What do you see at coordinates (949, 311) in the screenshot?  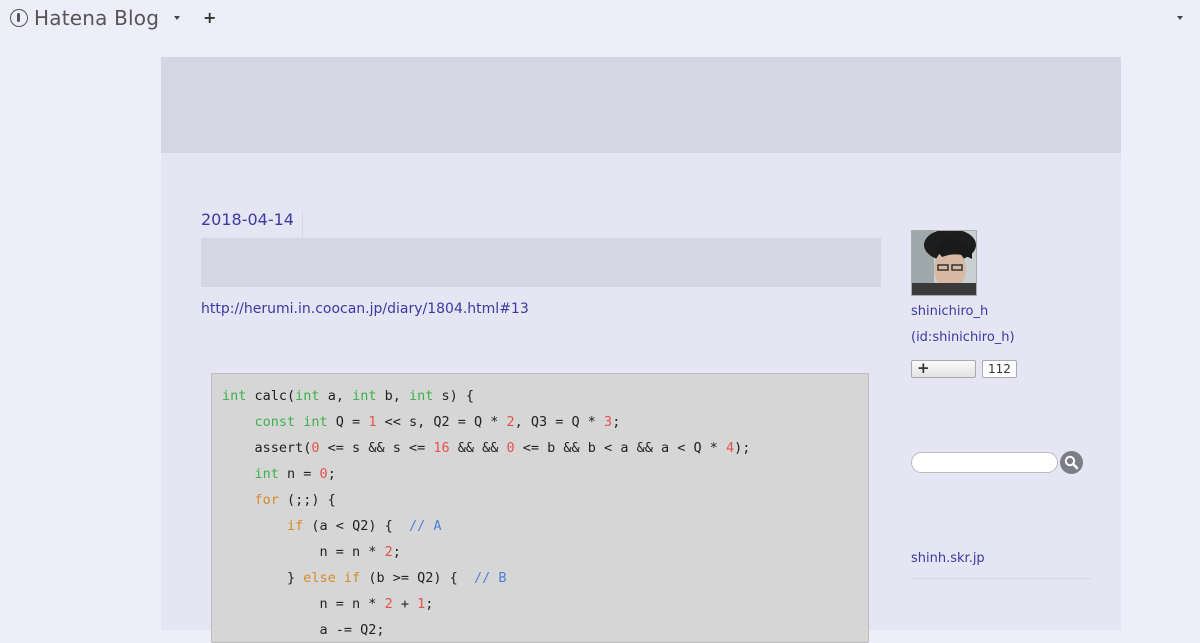 I see `profile-name: shinichiro_h` at bounding box center [949, 311].